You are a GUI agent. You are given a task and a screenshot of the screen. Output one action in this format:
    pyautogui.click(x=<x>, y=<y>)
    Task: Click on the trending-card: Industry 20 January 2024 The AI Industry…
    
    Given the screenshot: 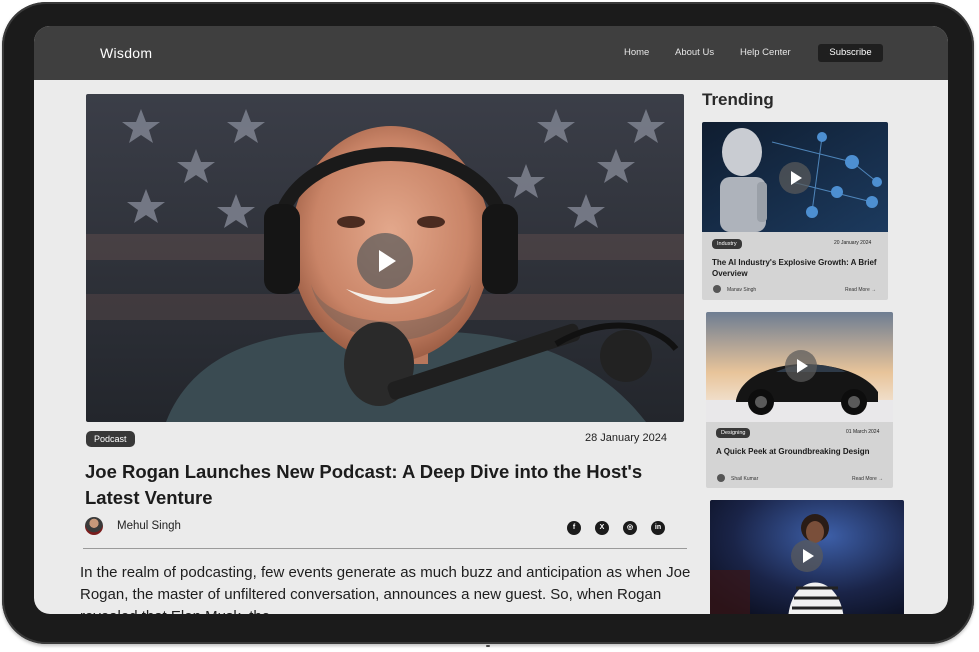 What is the action you would take?
    pyautogui.click(x=795, y=211)
    